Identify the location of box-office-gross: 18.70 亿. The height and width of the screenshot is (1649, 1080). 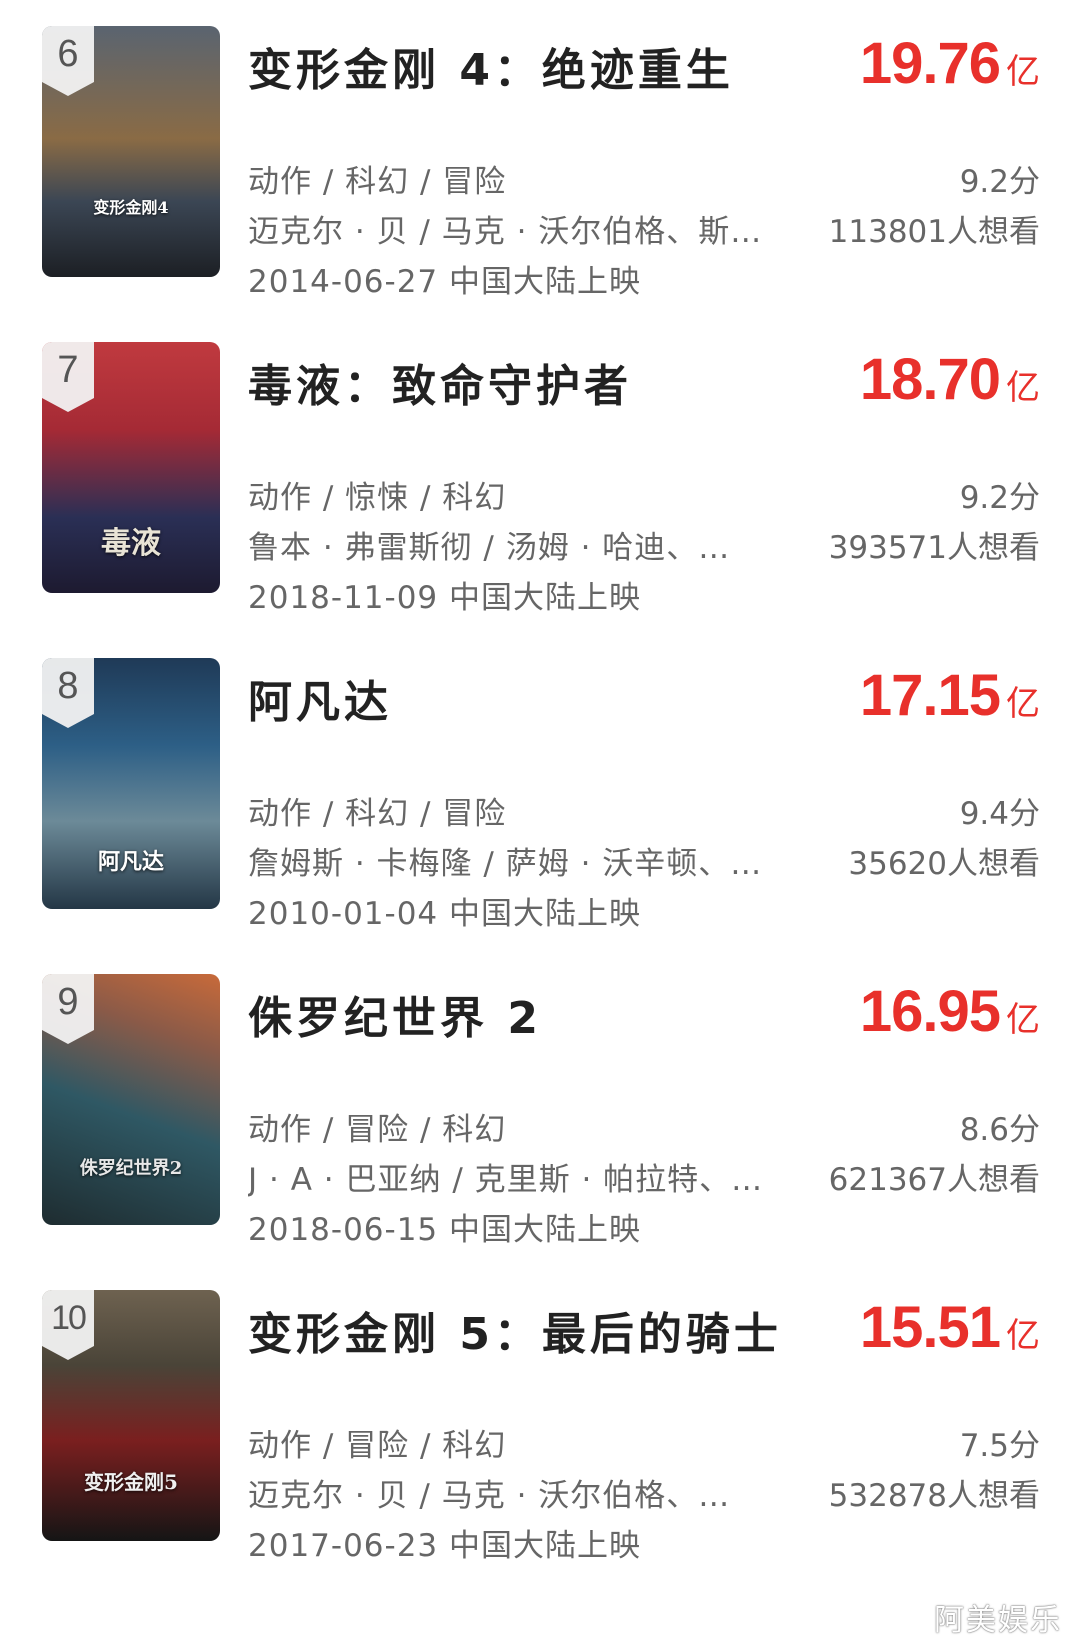
(950, 379).